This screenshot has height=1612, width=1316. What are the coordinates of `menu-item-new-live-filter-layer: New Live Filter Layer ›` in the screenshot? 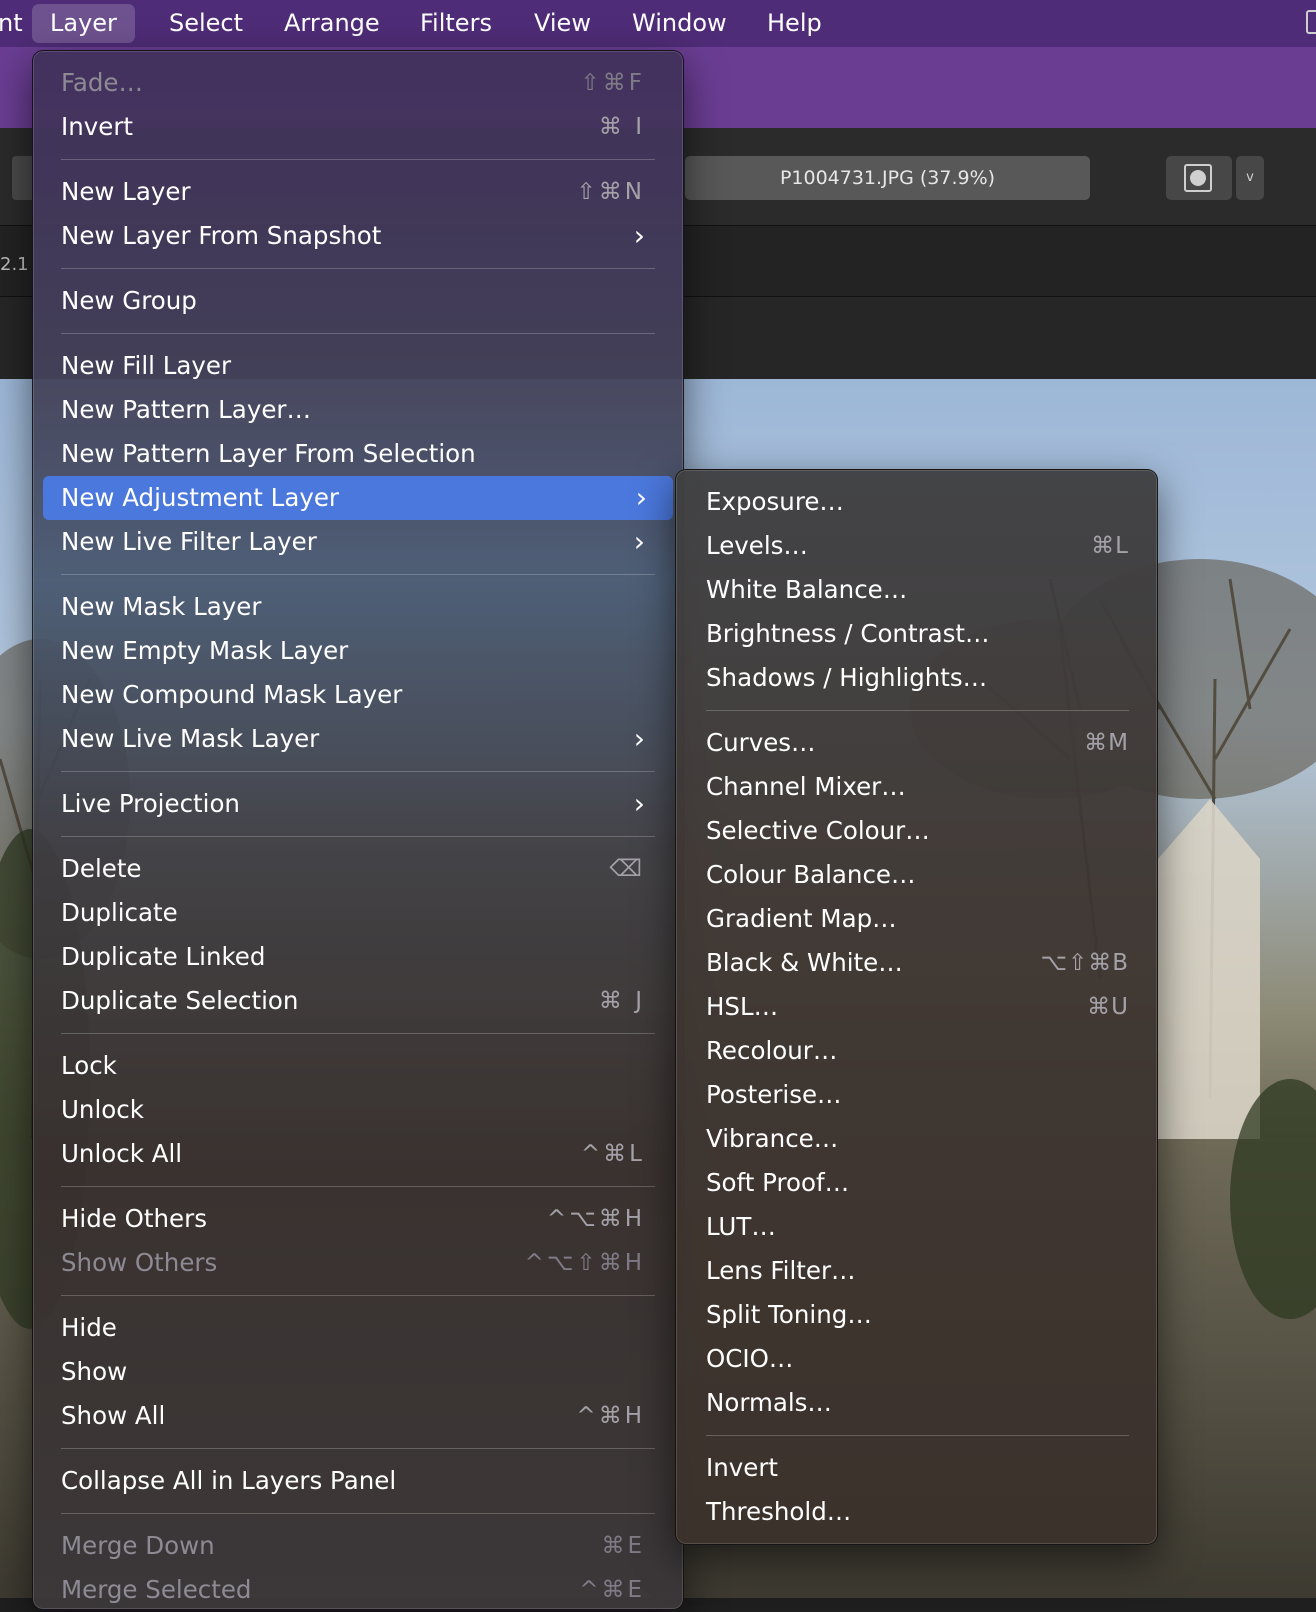 It's located at (358, 542).